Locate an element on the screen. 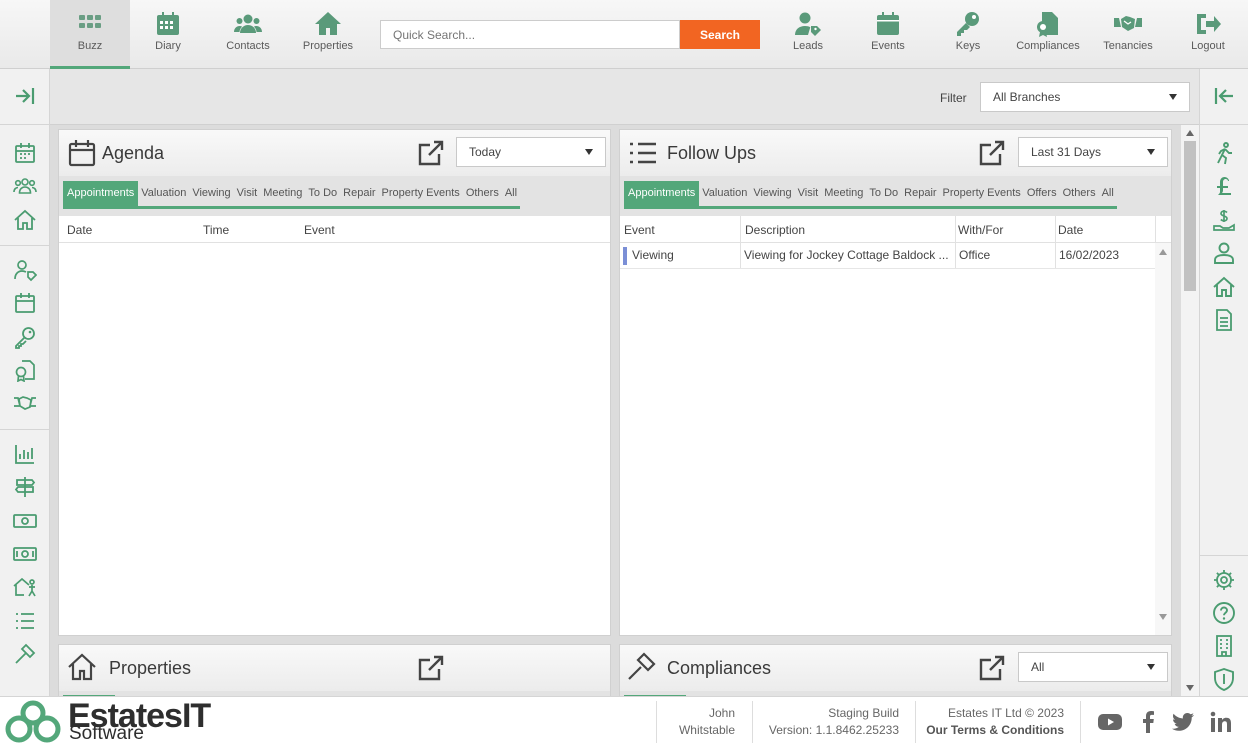 The height and width of the screenshot is (746, 1248). nav-events: Events is located at coordinates (888, 34).